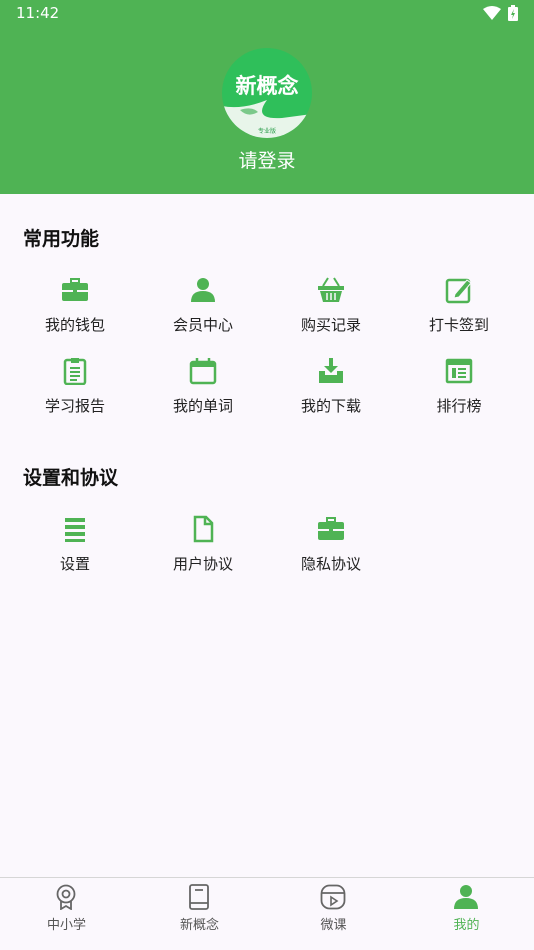 The width and height of the screenshot is (534, 950). What do you see at coordinates (331, 528) in the screenshot?
I see `briefcase-icon` at bounding box center [331, 528].